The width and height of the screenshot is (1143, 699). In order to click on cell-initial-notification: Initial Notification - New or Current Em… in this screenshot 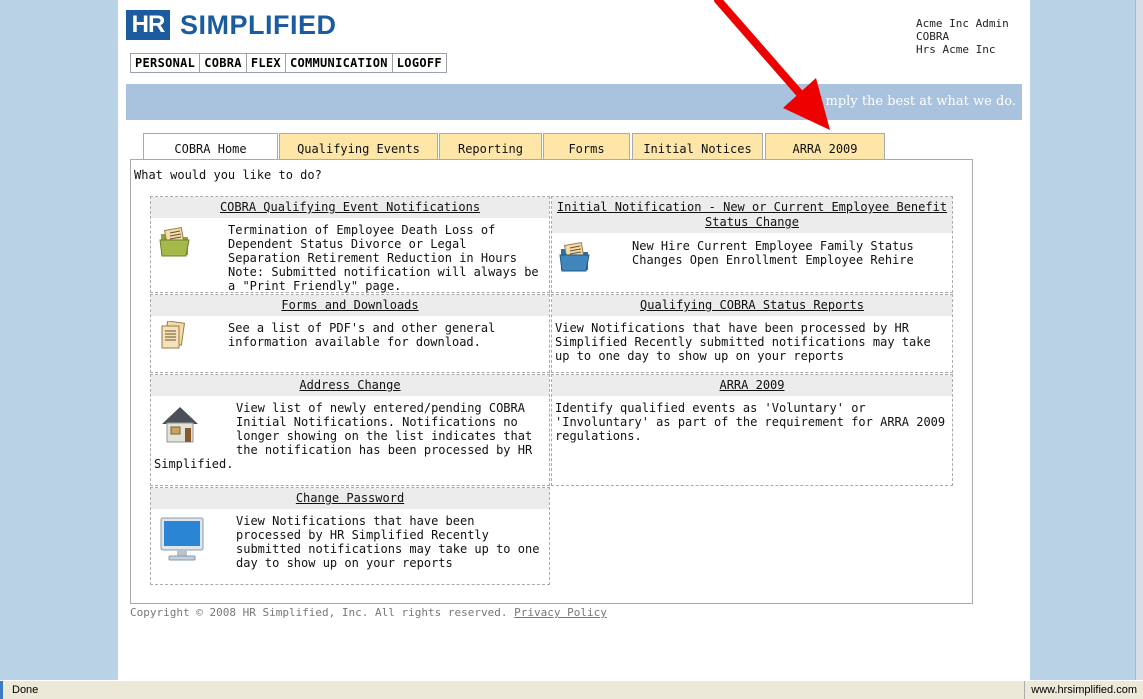, I will do `click(752, 244)`.